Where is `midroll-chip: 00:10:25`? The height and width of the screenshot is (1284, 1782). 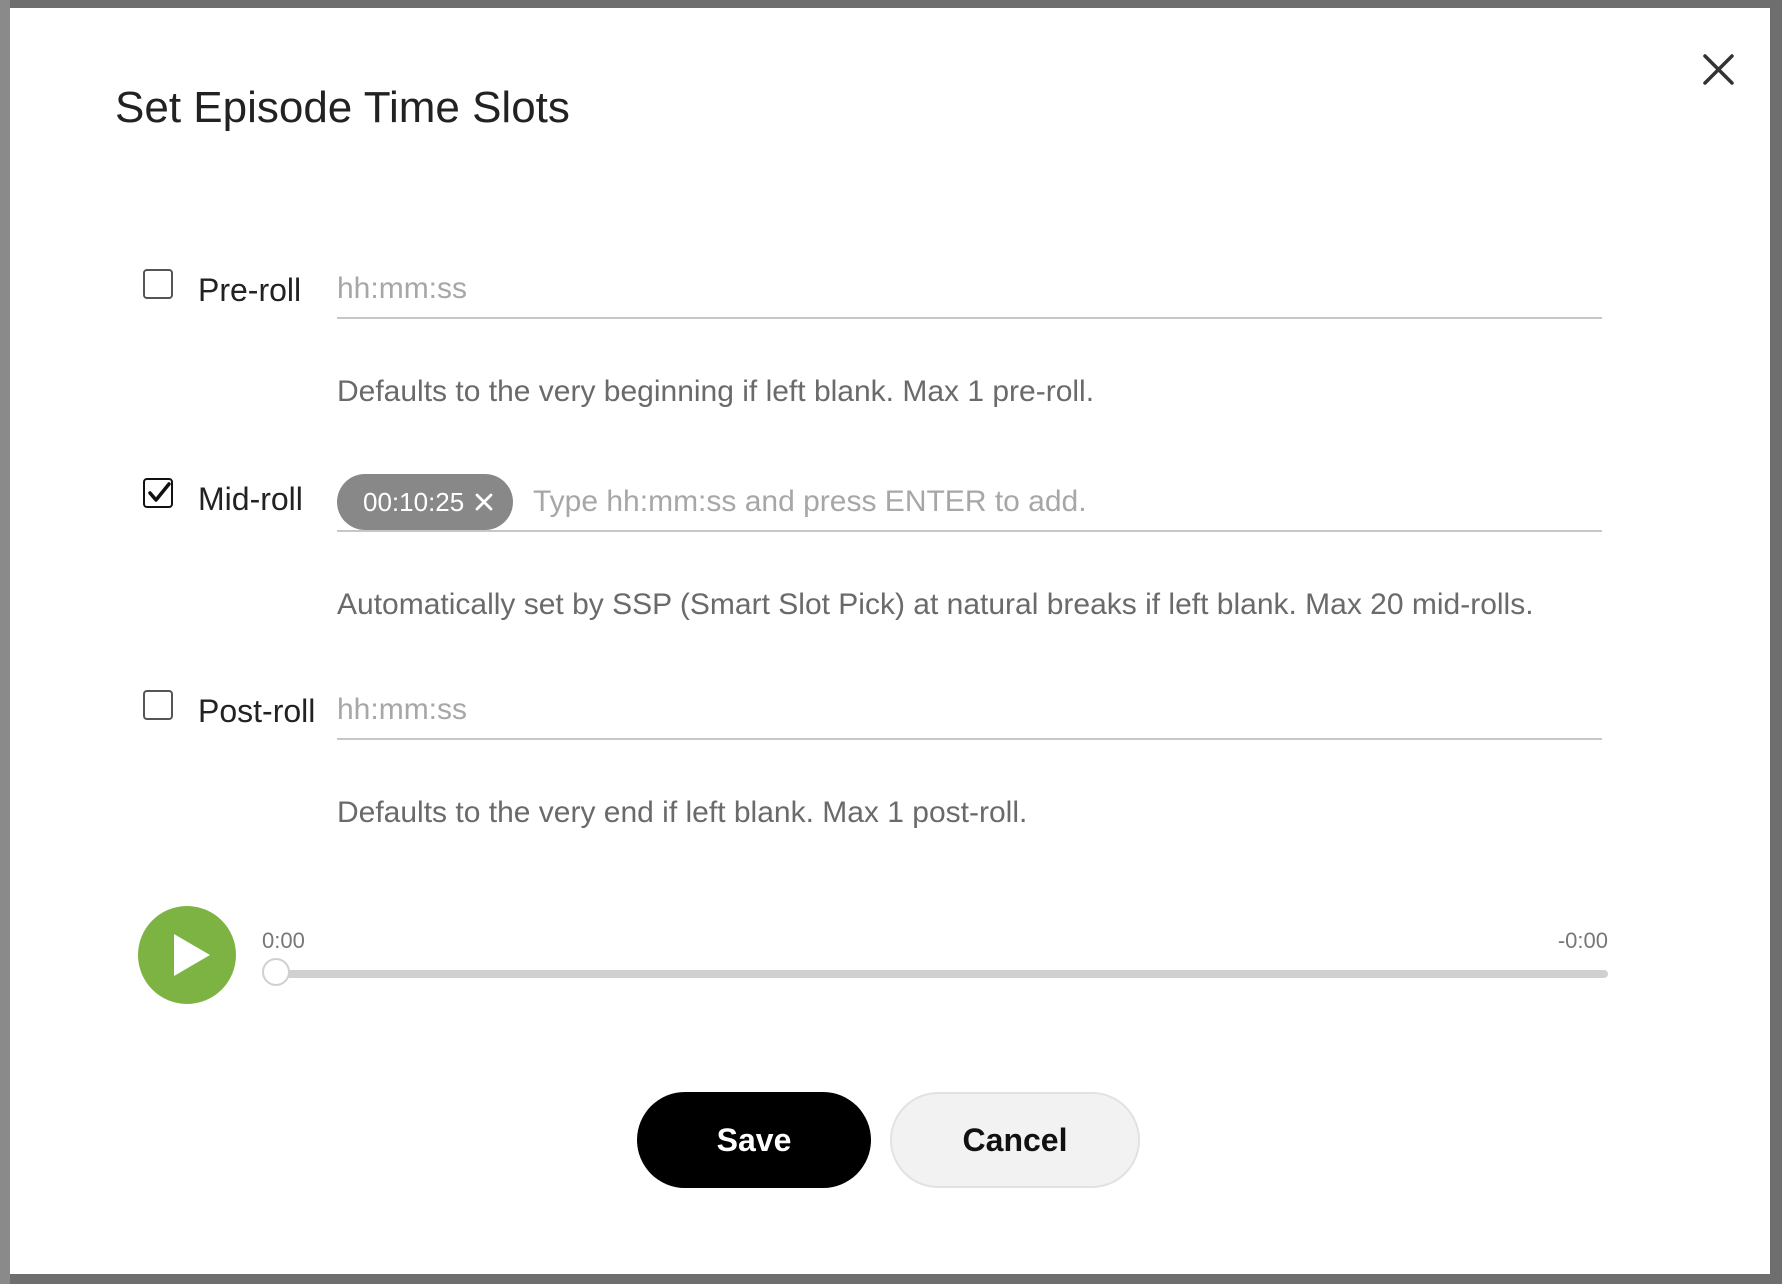
midroll-chip: 00:10:25 is located at coordinates (425, 502).